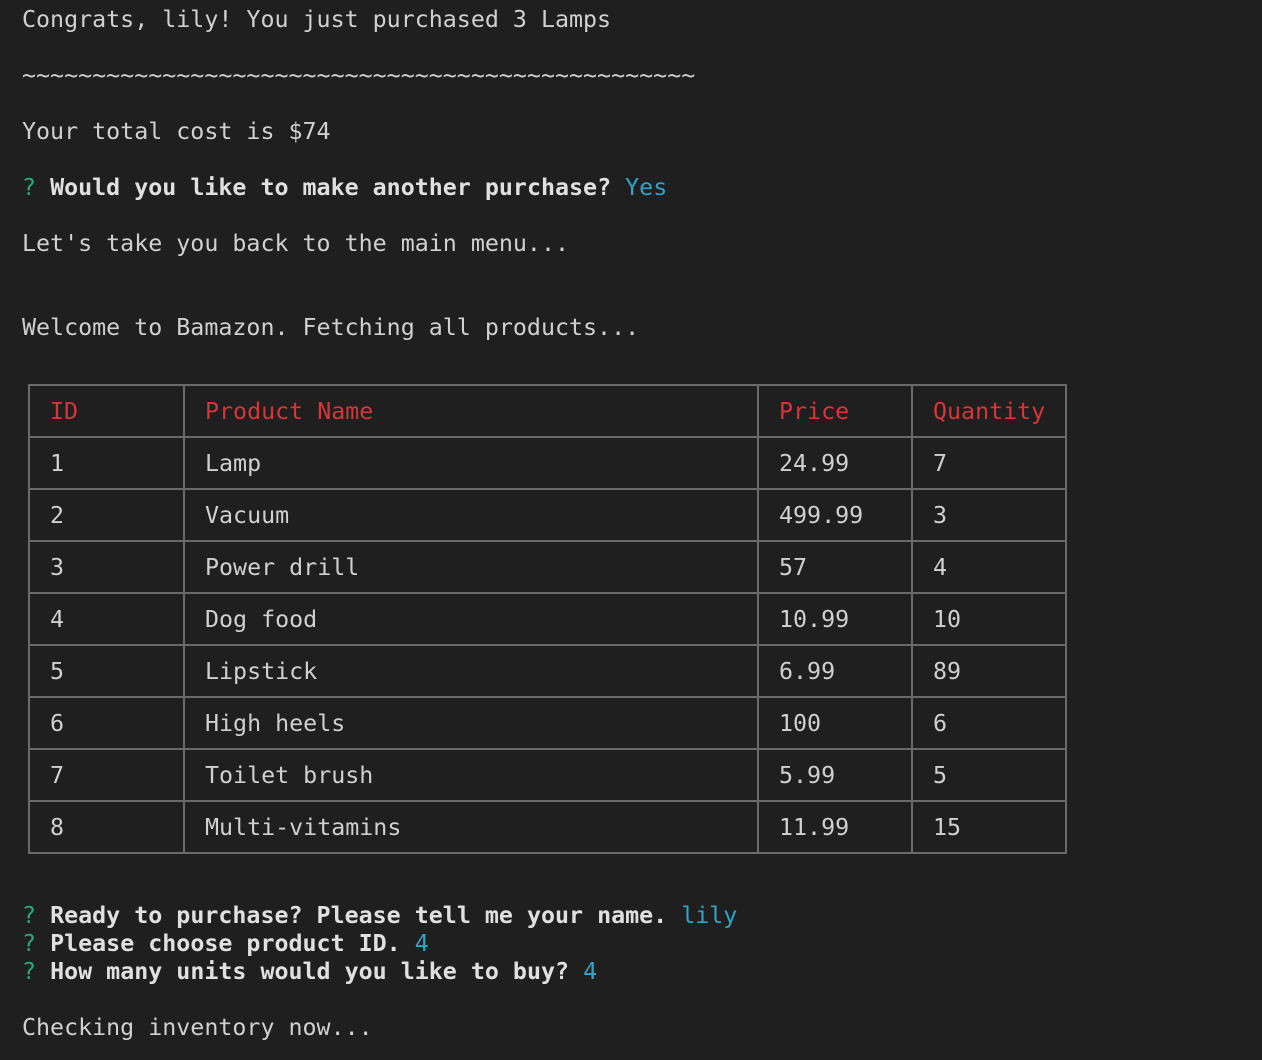  I want to click on cell-quantity: 3, so click(989, 515).